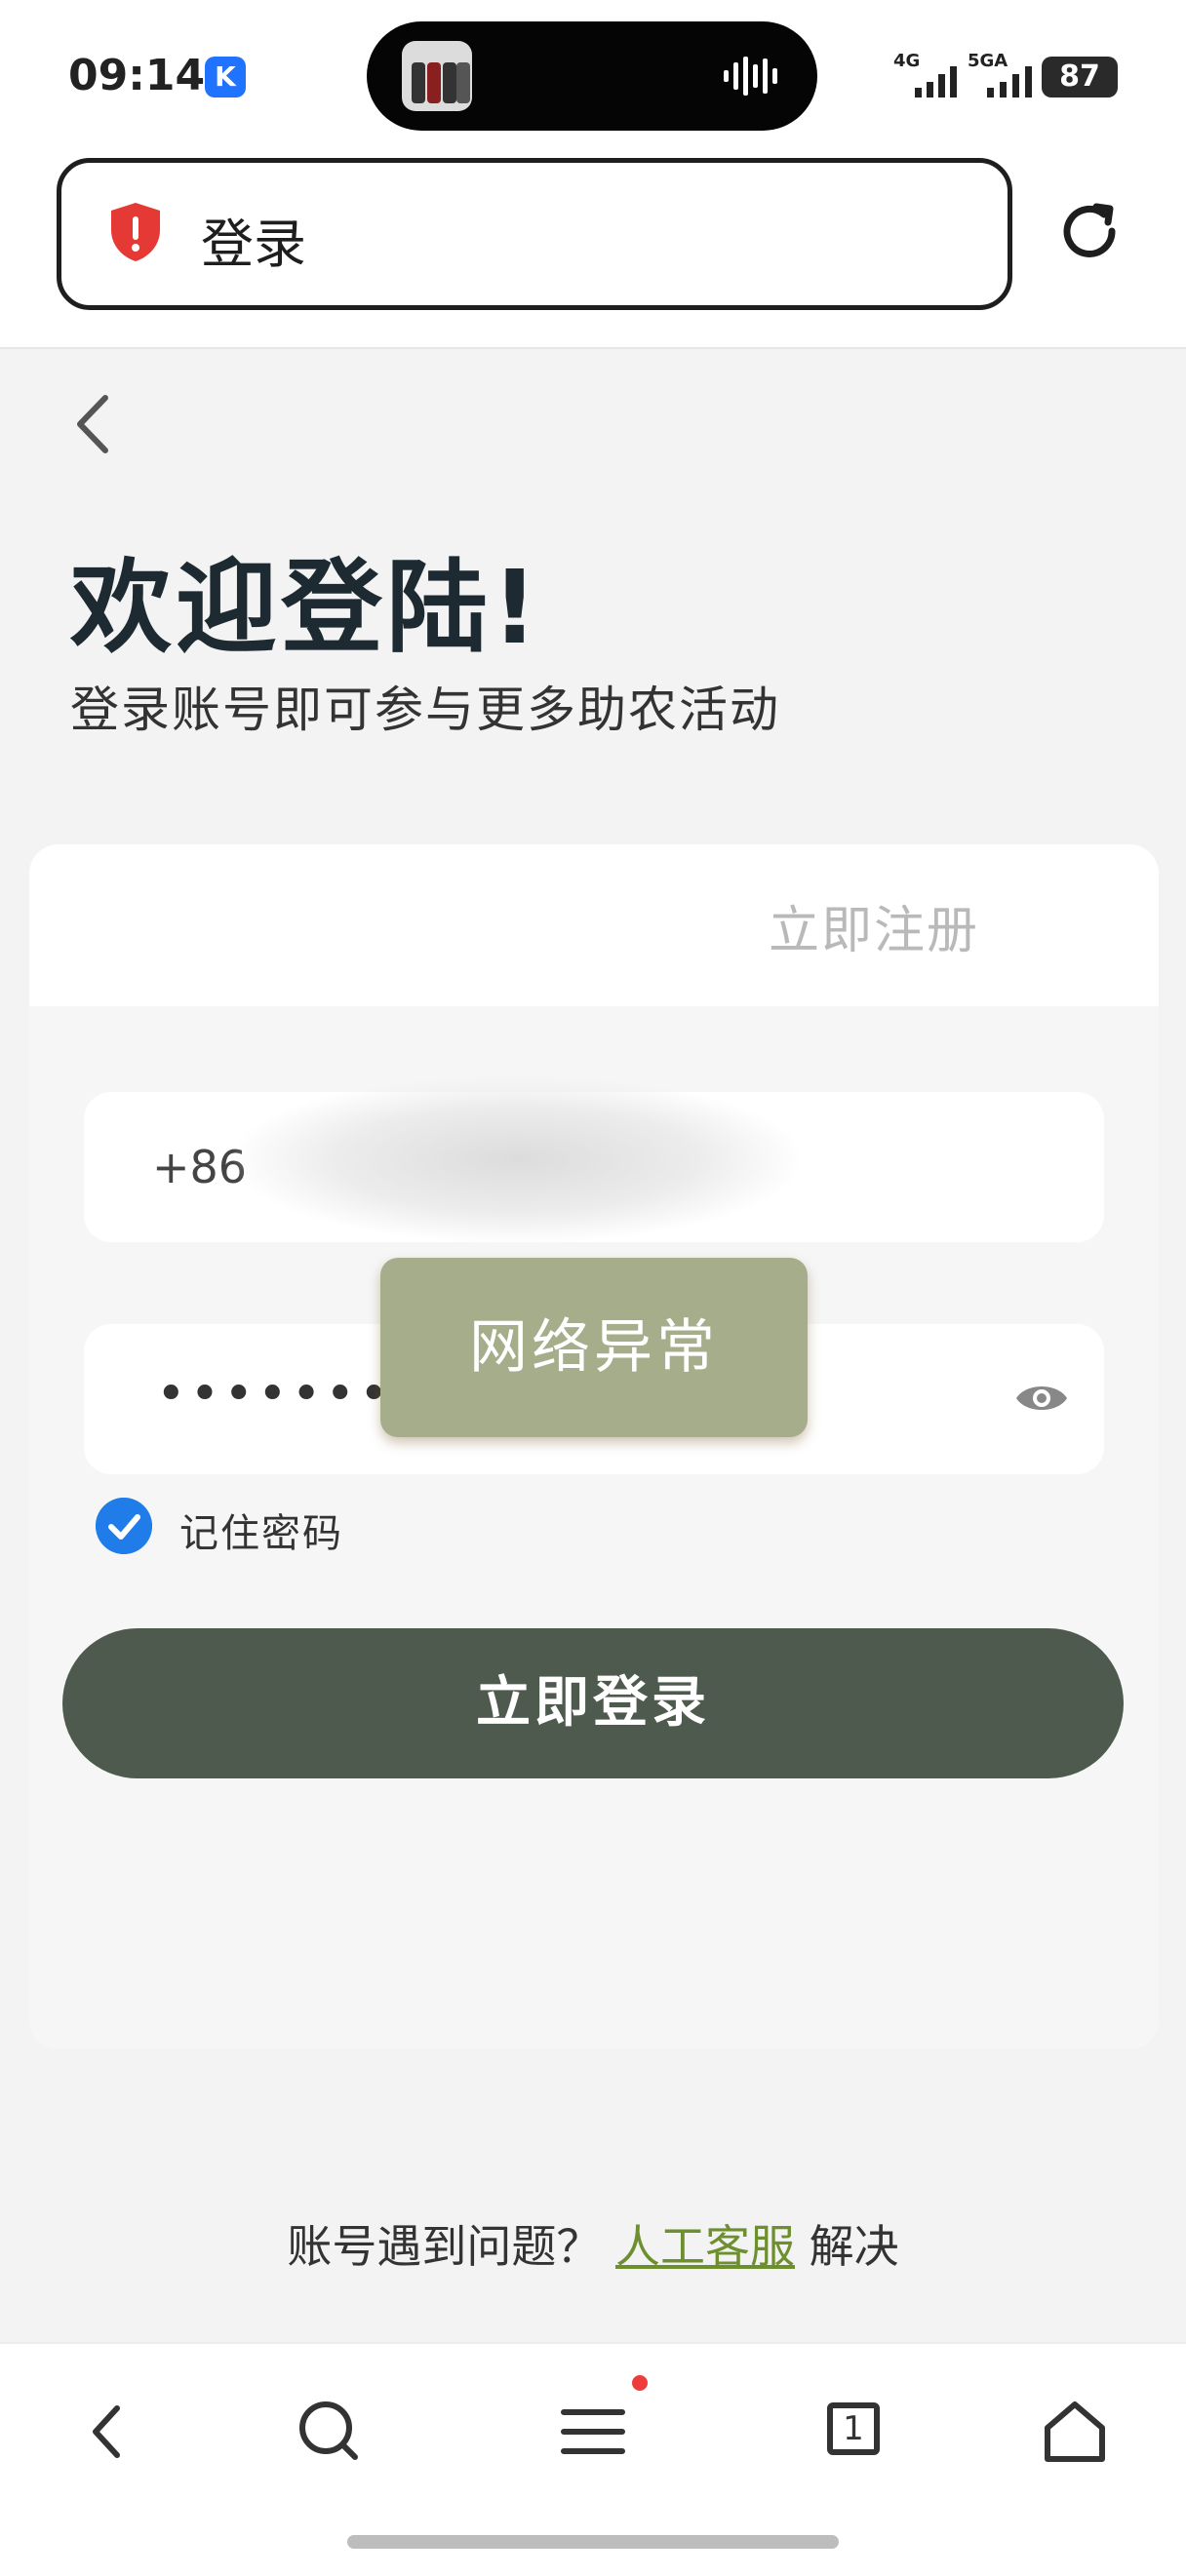 This screenshot has height=2576, width=1186. Describe the element at coordinates (437, 76) in the screenshot. I see `media-thumbnail` at that location.